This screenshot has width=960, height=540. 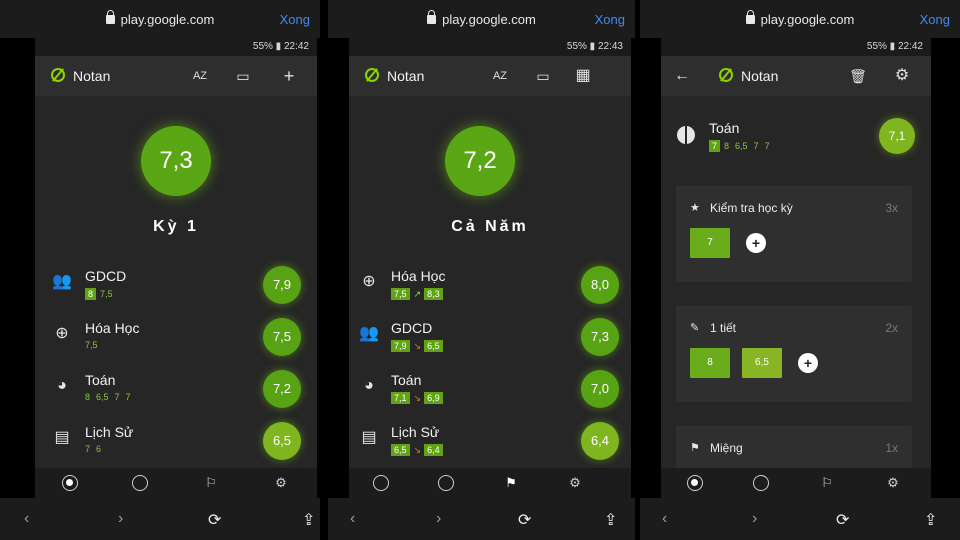 What do you see at coordinates (62, 385) in the screenshot?
I see `pie-icon: ◕` at bounding box center [62, 385].